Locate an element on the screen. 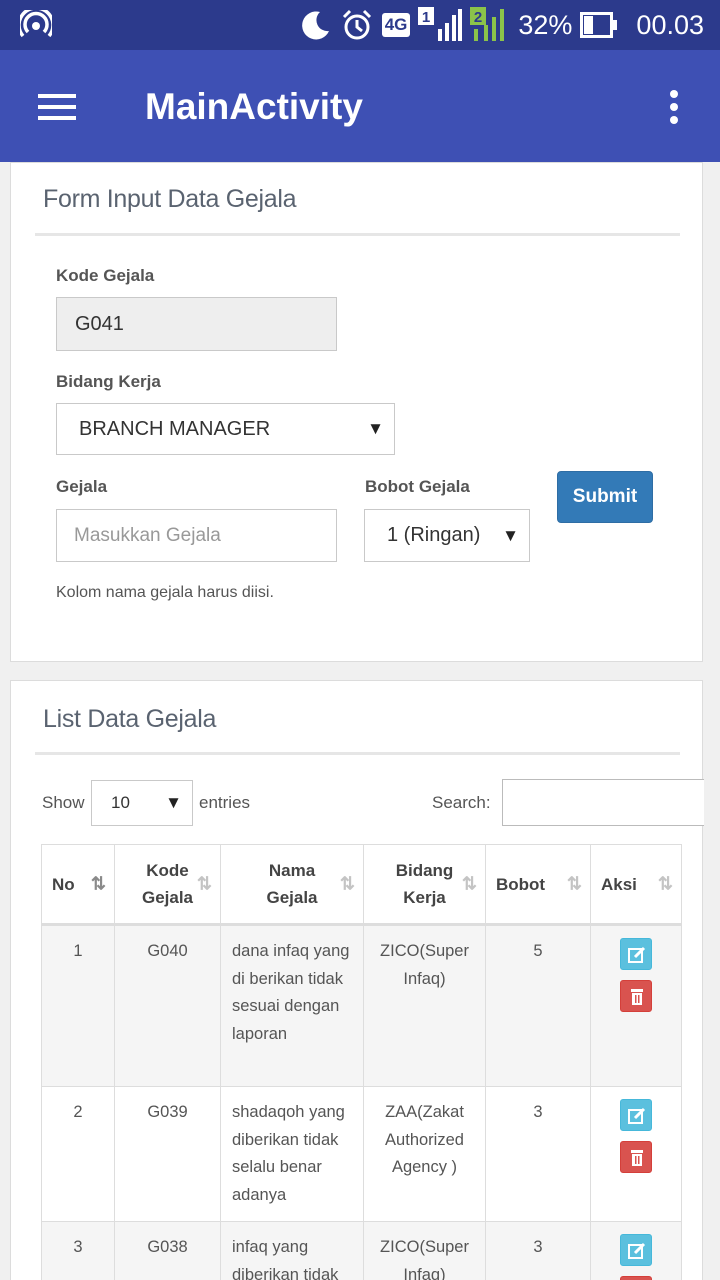  kode-gejala-field: G041 is located at coordinates (196, 324).